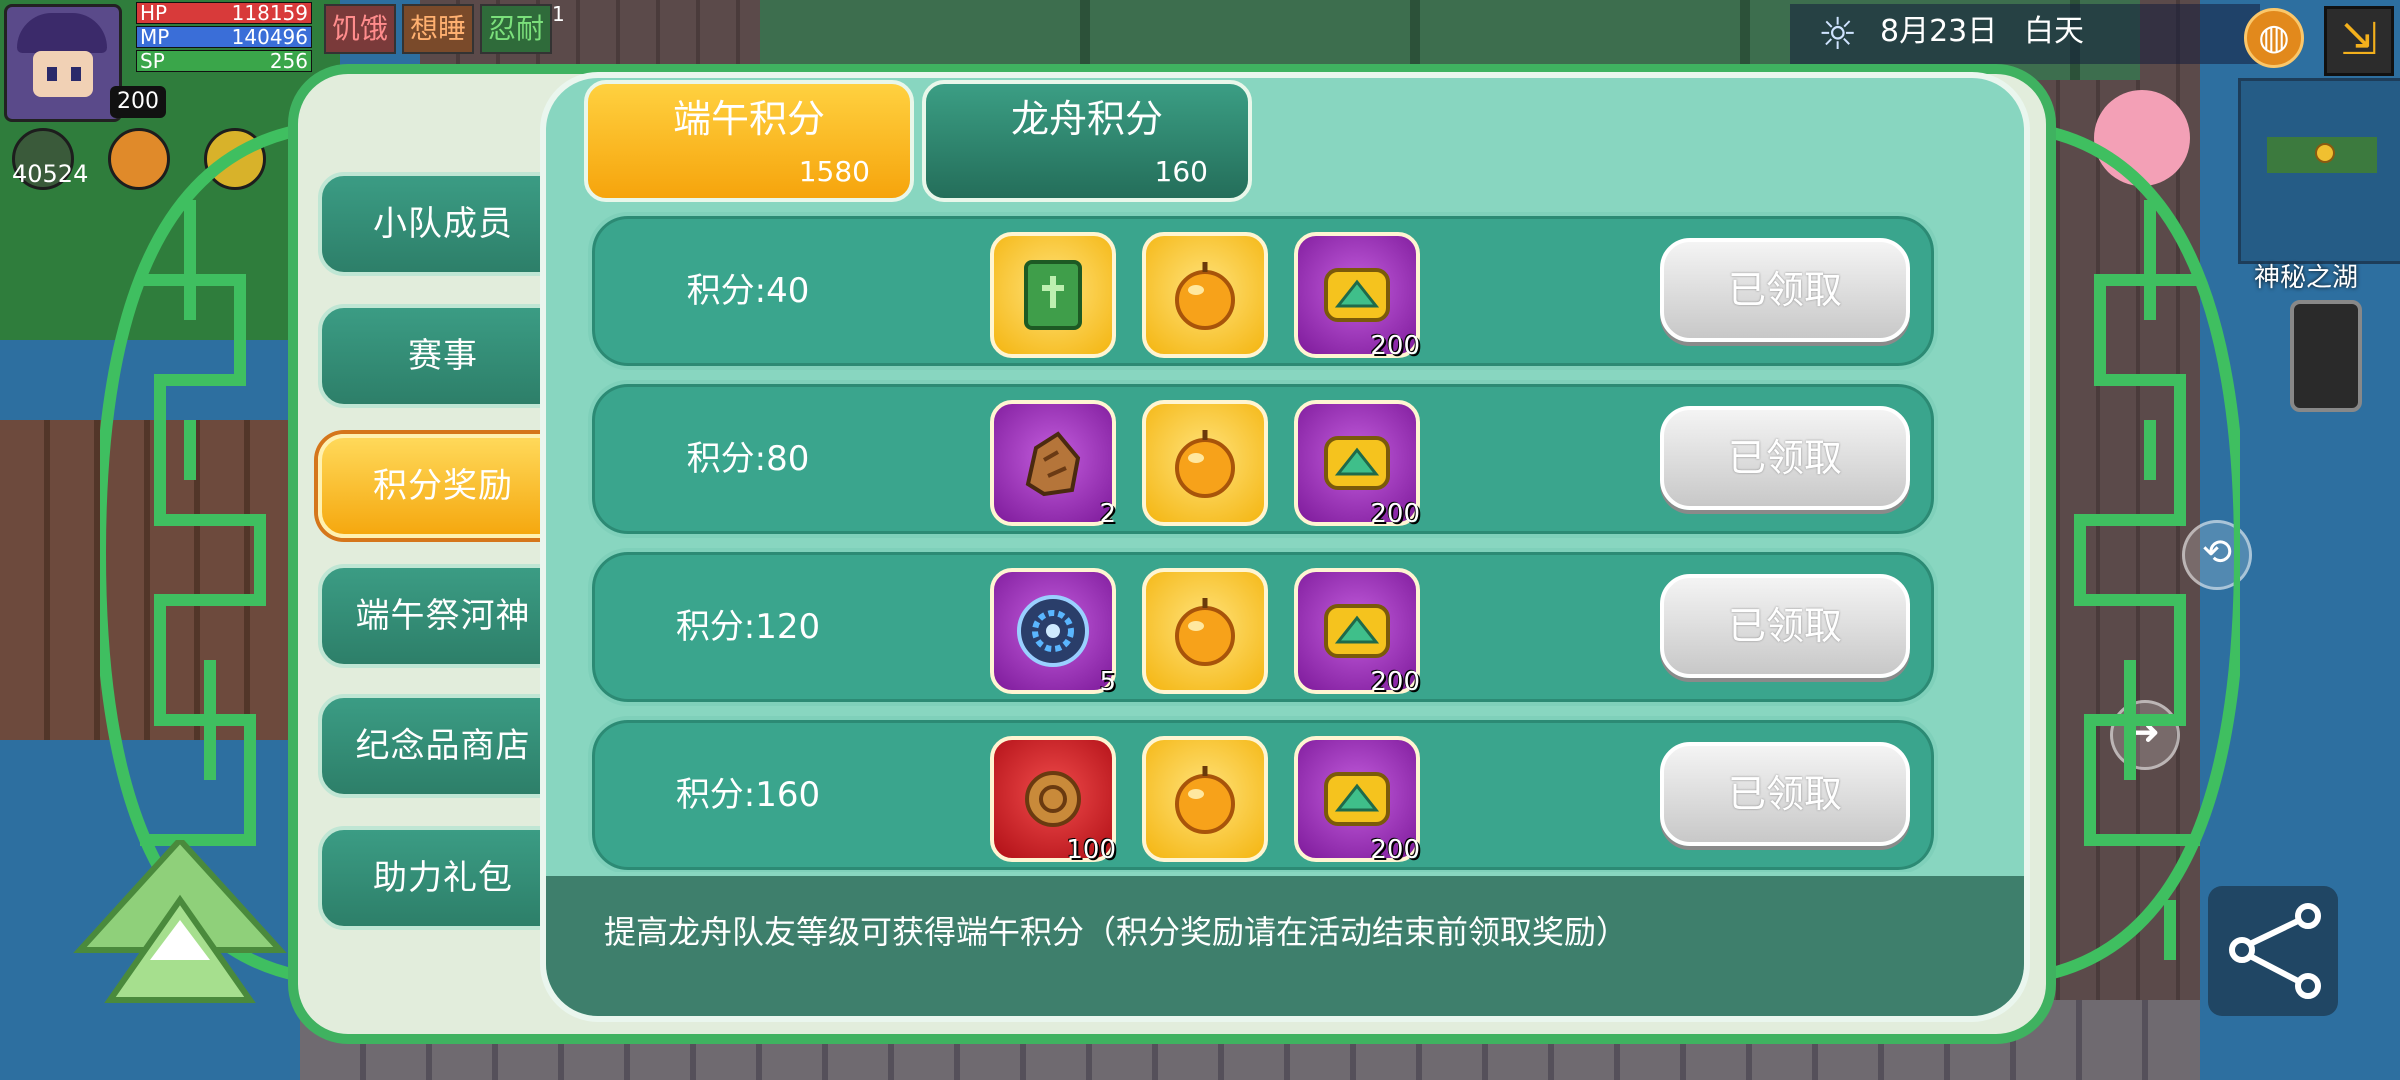  I want to click on zongzi-icon, so click(180, 925).